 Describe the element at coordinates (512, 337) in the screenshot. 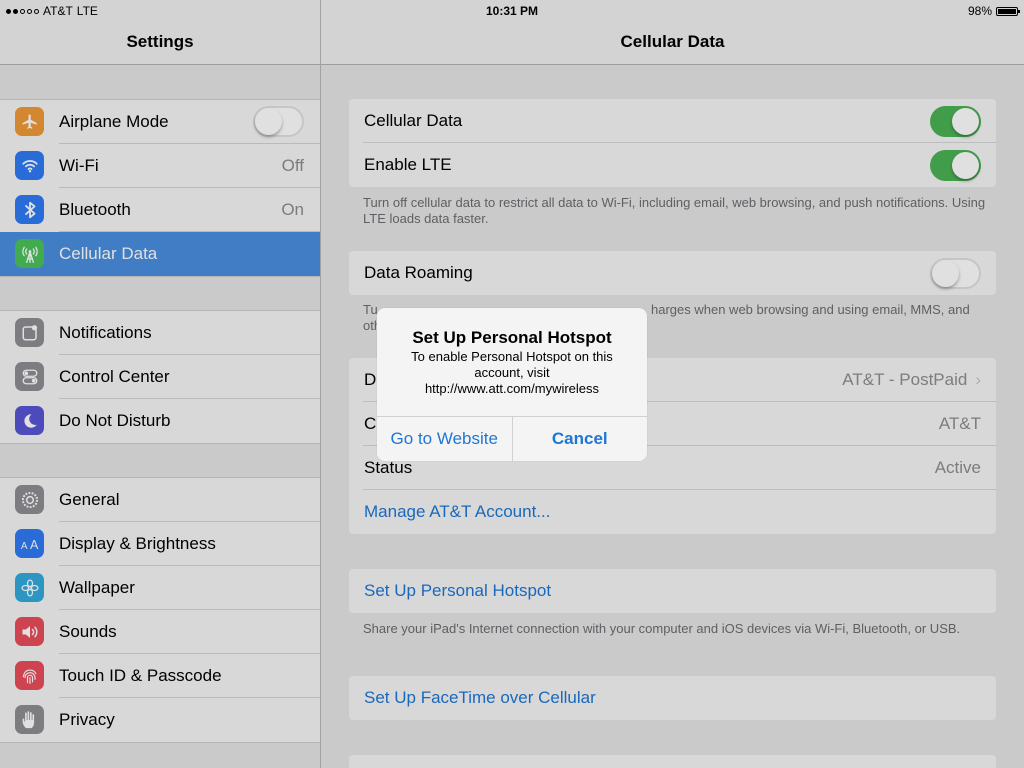

I see `alert-title: Set Up Personal Hotspot` at that location.